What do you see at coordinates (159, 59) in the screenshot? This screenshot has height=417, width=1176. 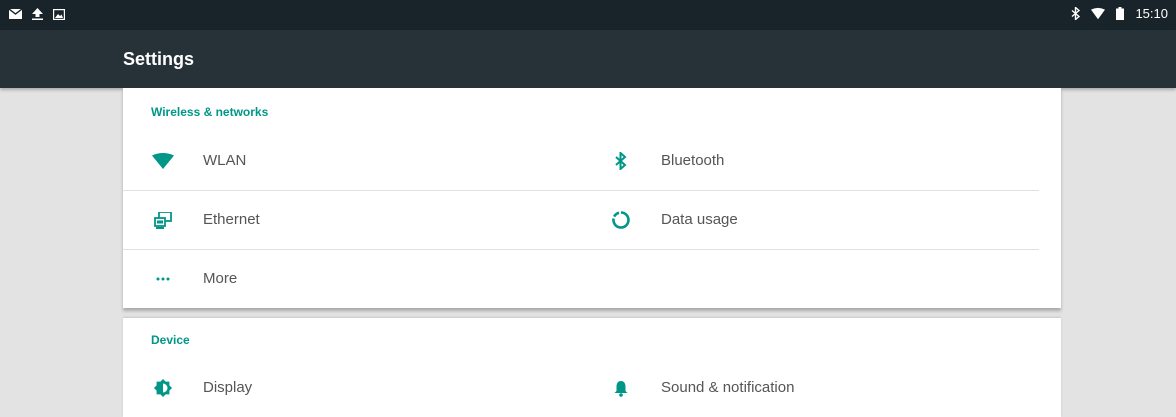 I see `page-title: Settings` at bounding box center [159, 59].